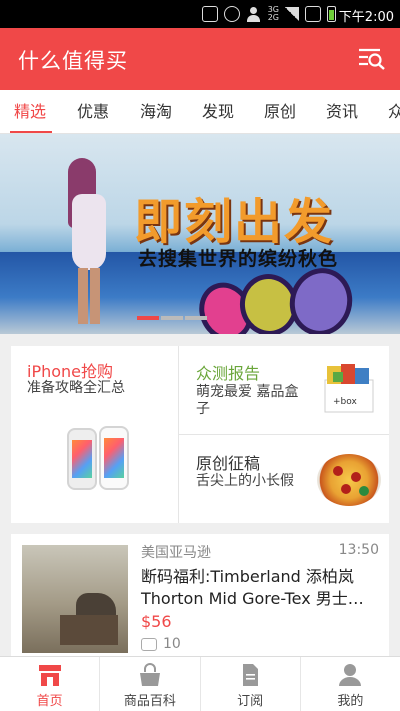 This screenshot has height=711, width=400. Describe the element at coordinates (73, 61) in the screenshot. I see `app-title: 什么值得买` at that location.